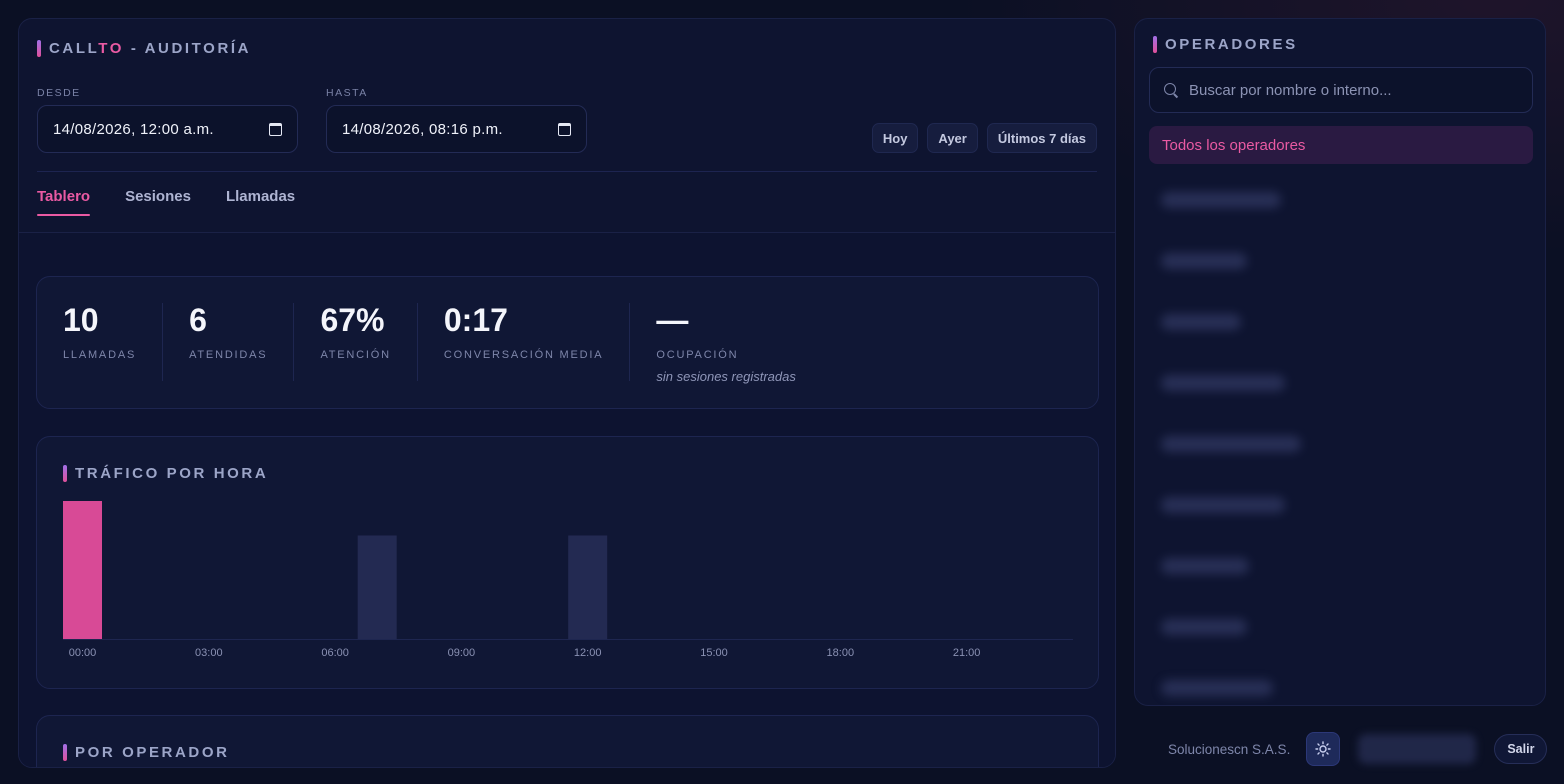  Describe the element at coordinates (567, 48) in the screenshot. I see `app-title: CALLTO - AUDITORÍA` at that location.